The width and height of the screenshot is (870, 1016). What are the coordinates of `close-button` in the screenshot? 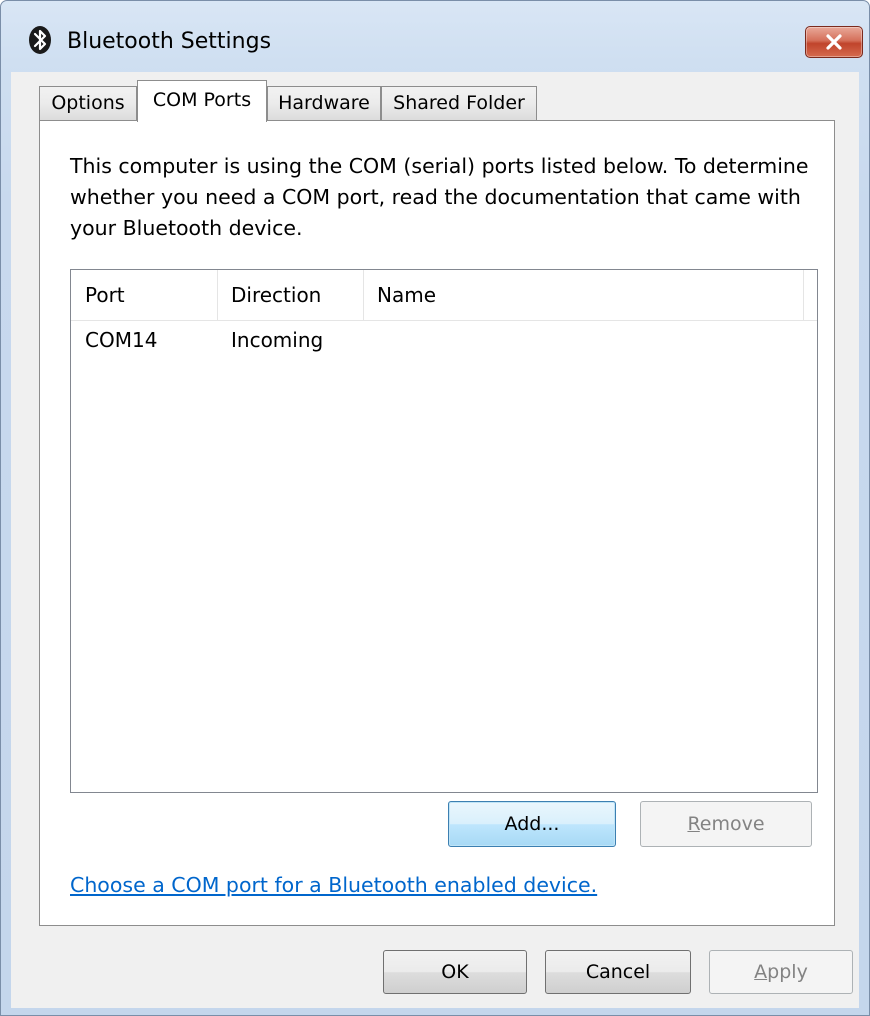 It's located at (834, 42).